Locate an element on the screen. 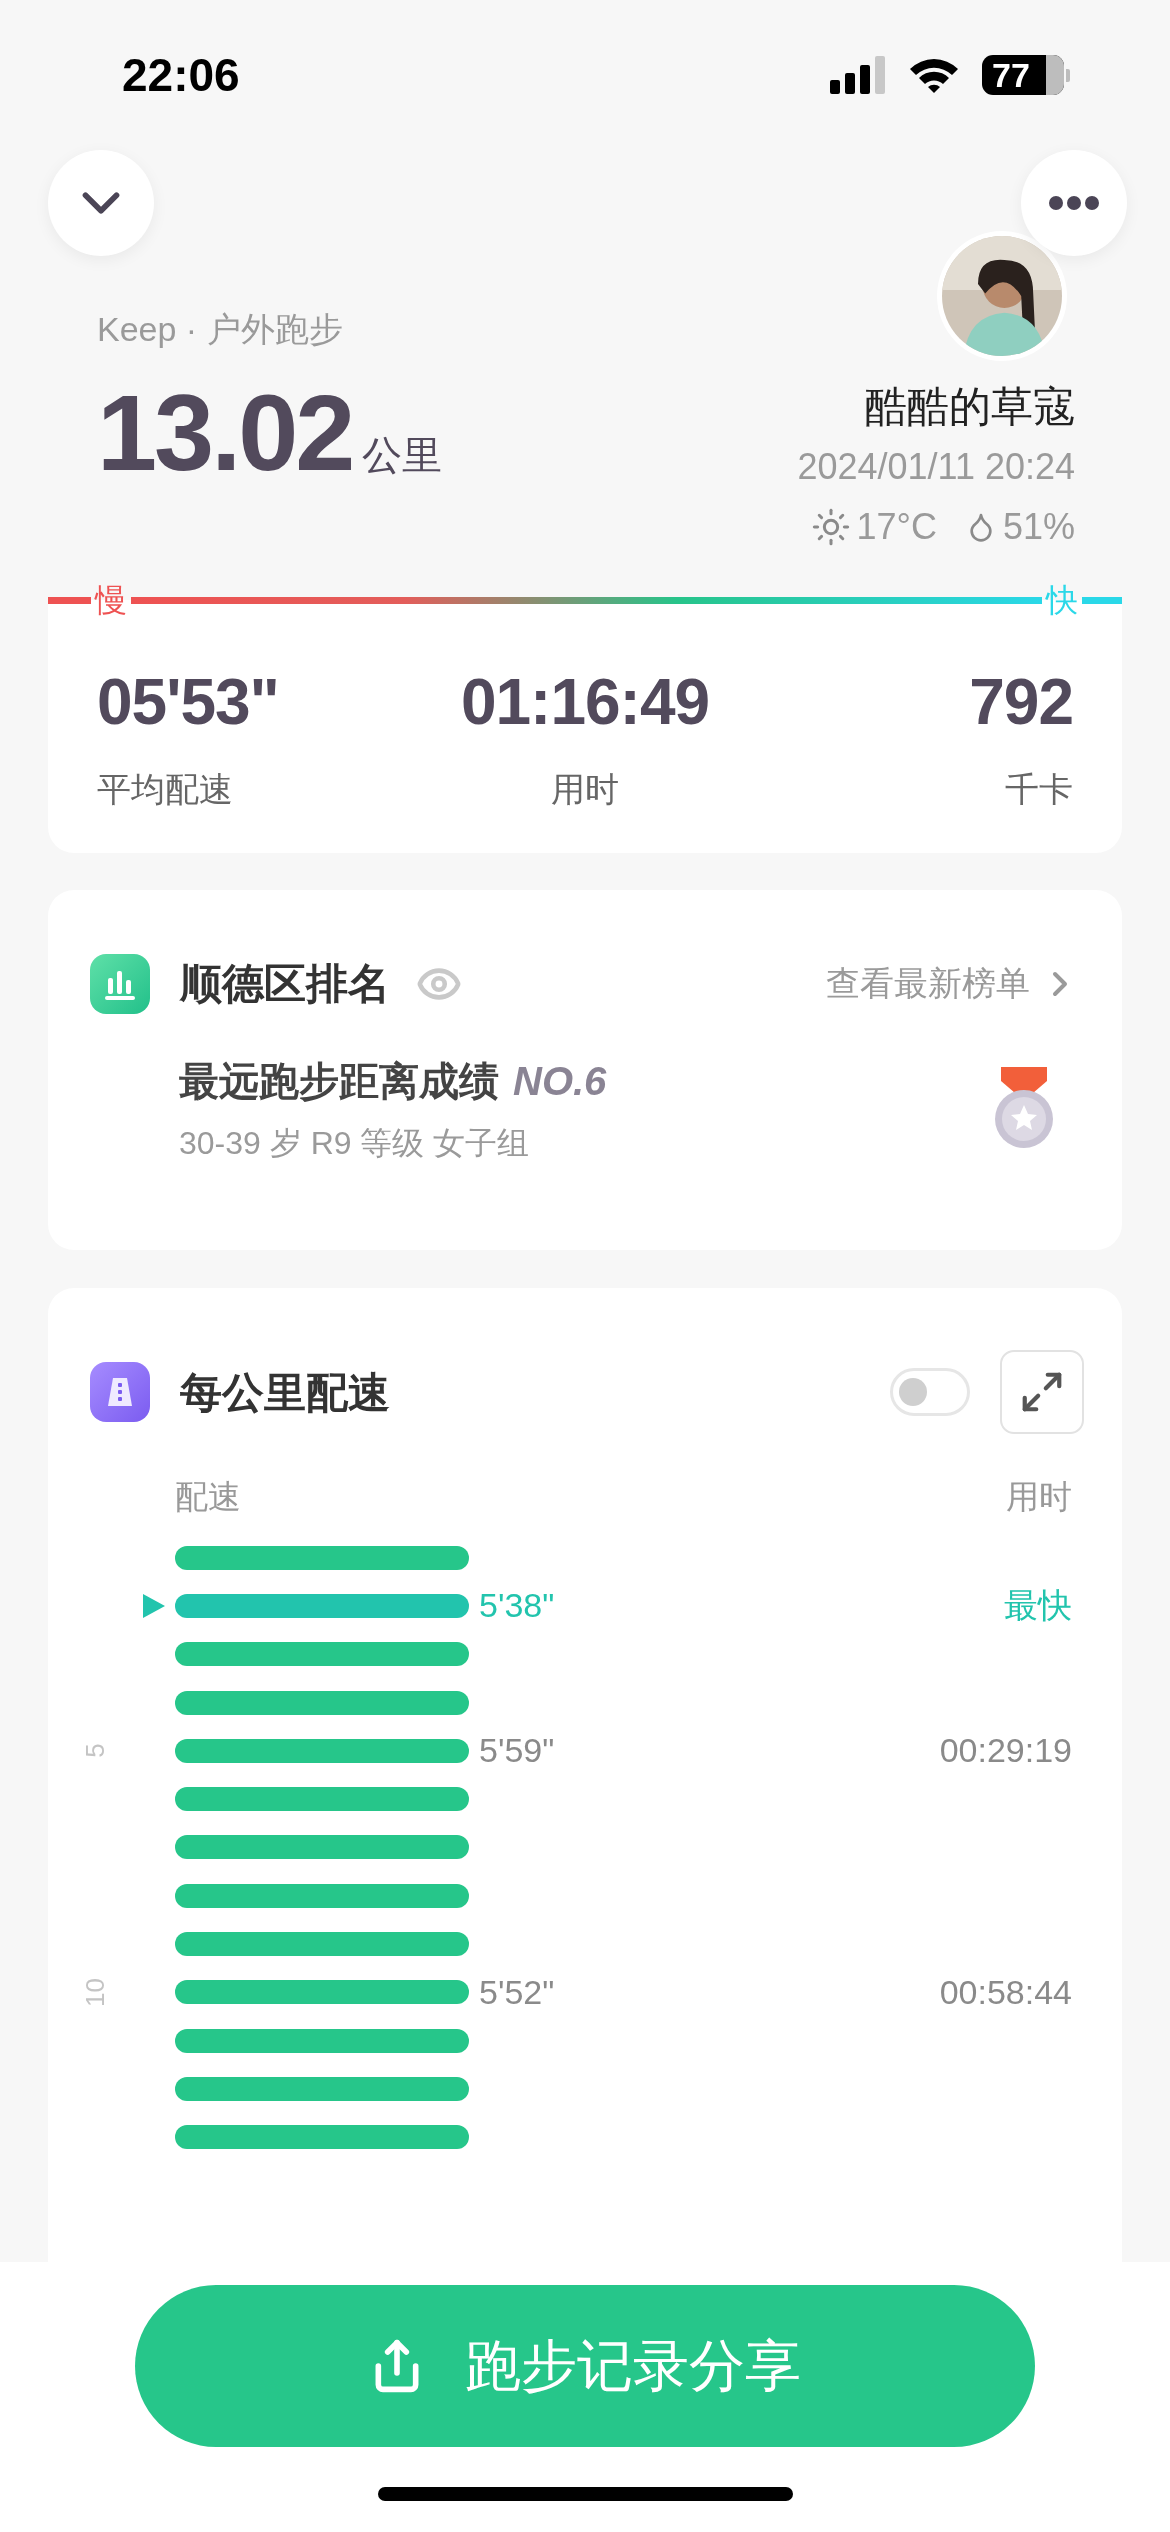  fast-label: 快 is located at coordinates (1061, 600).